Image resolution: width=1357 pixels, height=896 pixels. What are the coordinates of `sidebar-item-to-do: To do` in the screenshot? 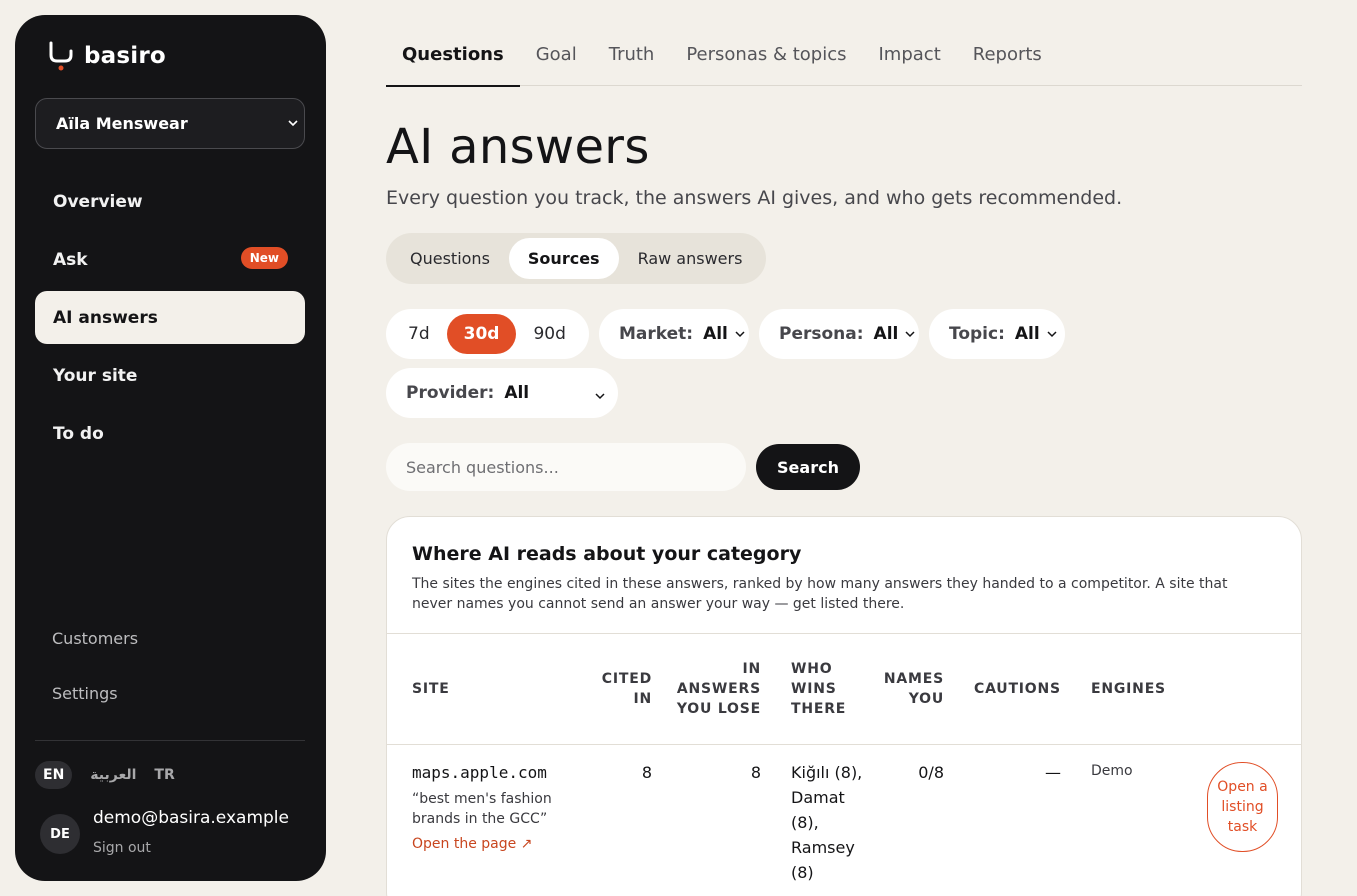 It's located at (170, 433).